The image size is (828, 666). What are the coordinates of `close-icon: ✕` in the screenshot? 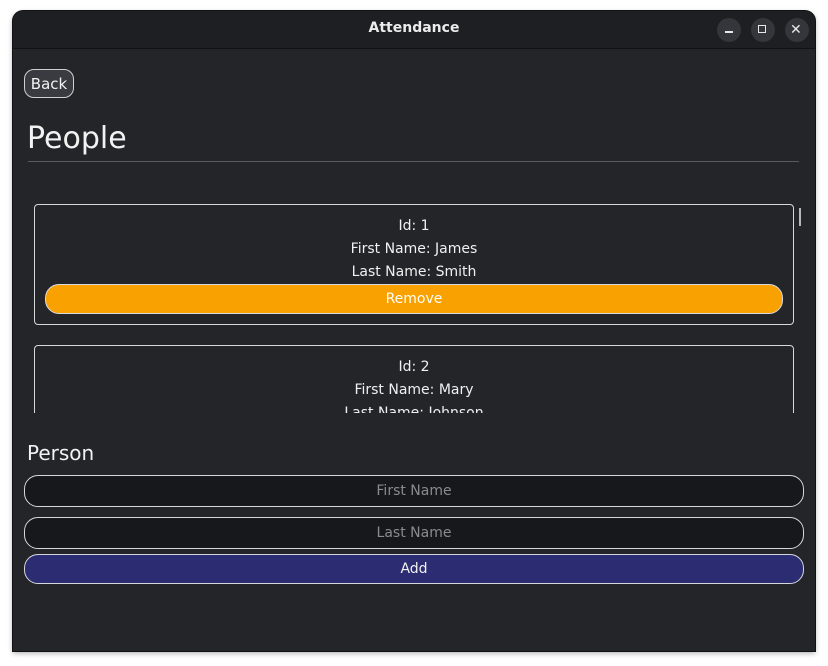 It's located at (796, 30).